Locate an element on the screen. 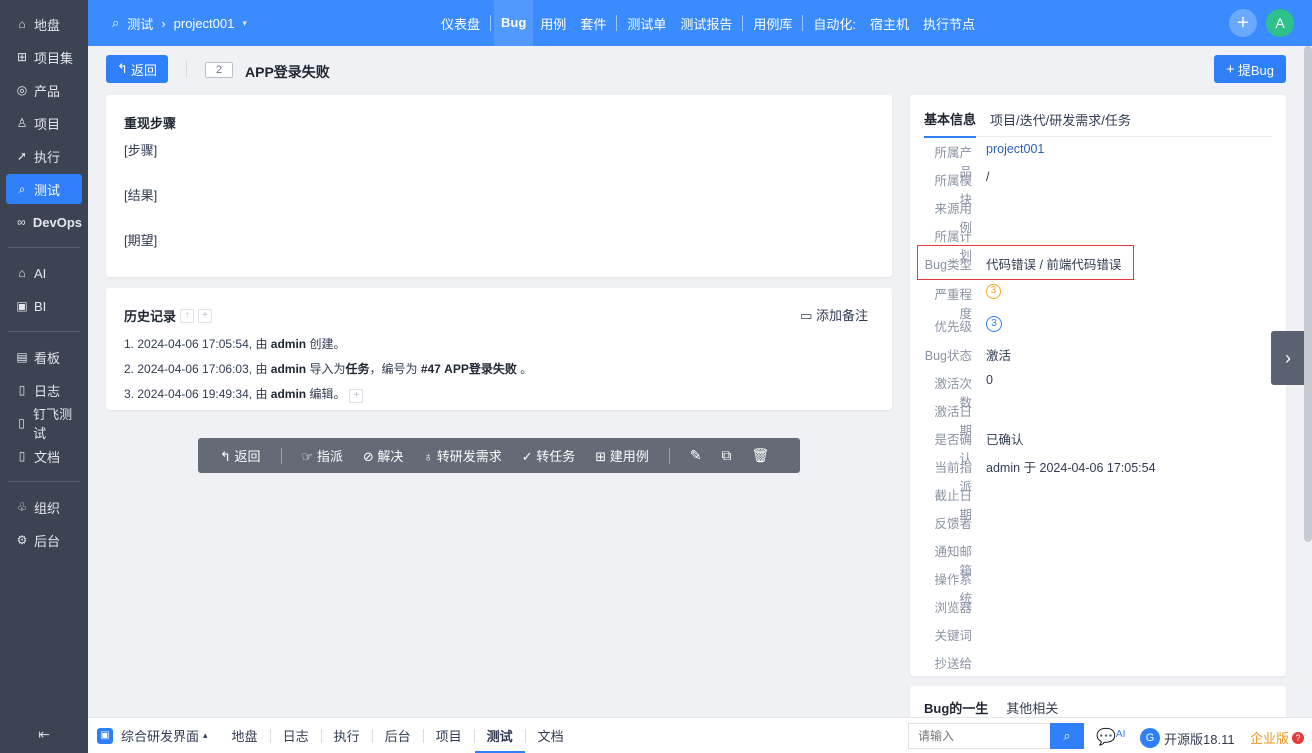 This screenshot has height=753, width=1312. result-line: [结果] is located at coordinates (141, 195).